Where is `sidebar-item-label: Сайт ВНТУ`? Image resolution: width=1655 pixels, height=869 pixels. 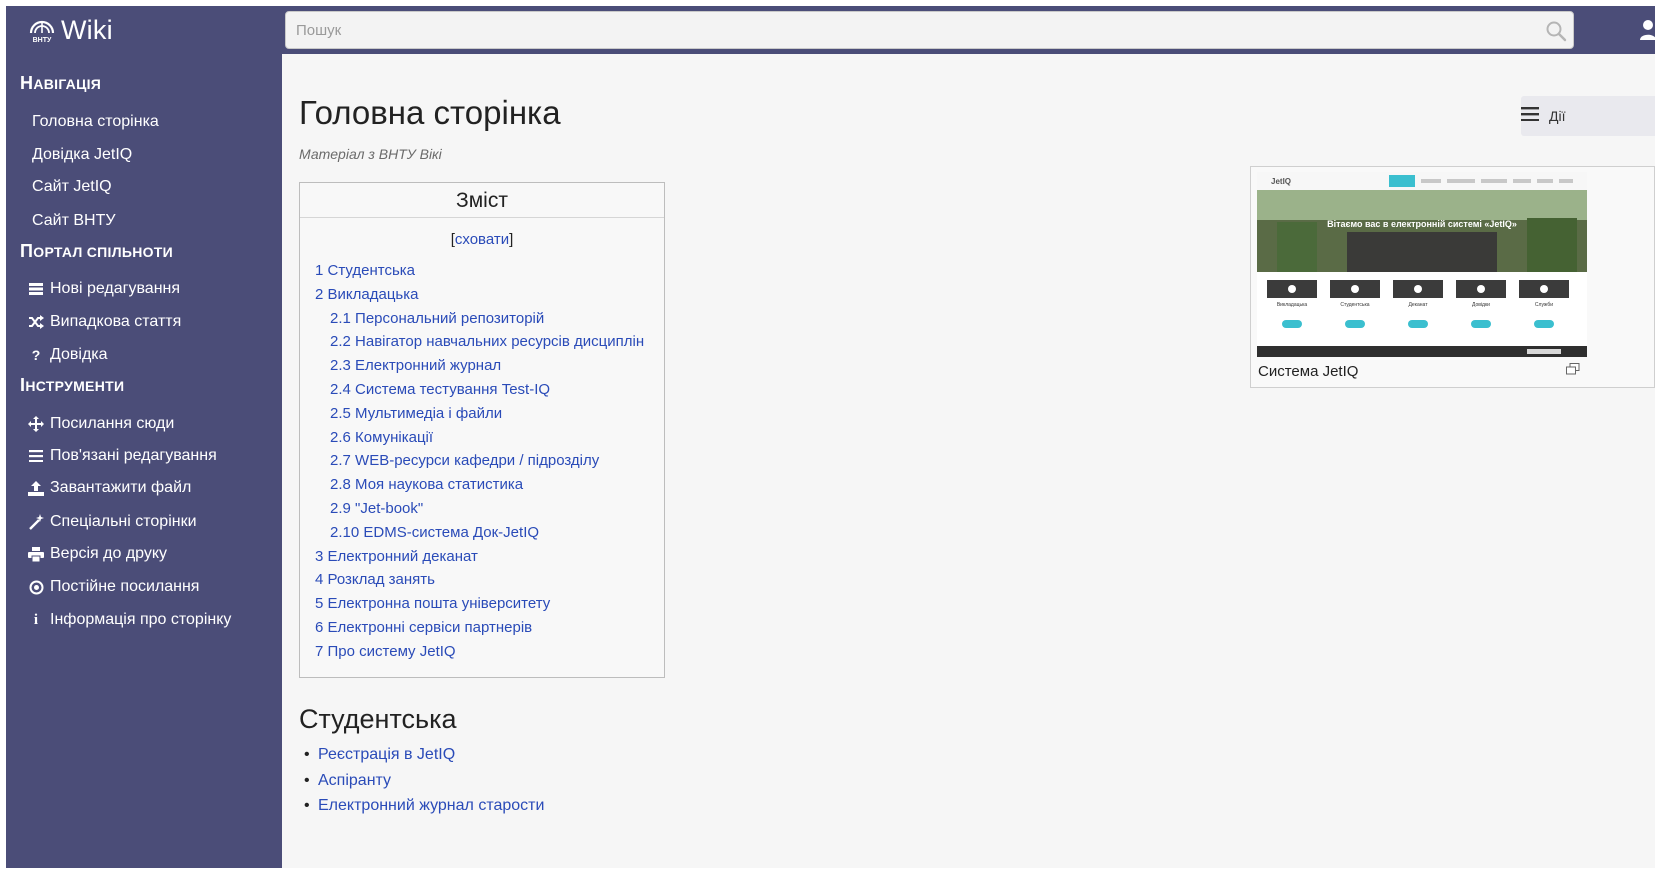 sidebar-item-label: Сайт ВНТУ is located at coordinates (74, 220).